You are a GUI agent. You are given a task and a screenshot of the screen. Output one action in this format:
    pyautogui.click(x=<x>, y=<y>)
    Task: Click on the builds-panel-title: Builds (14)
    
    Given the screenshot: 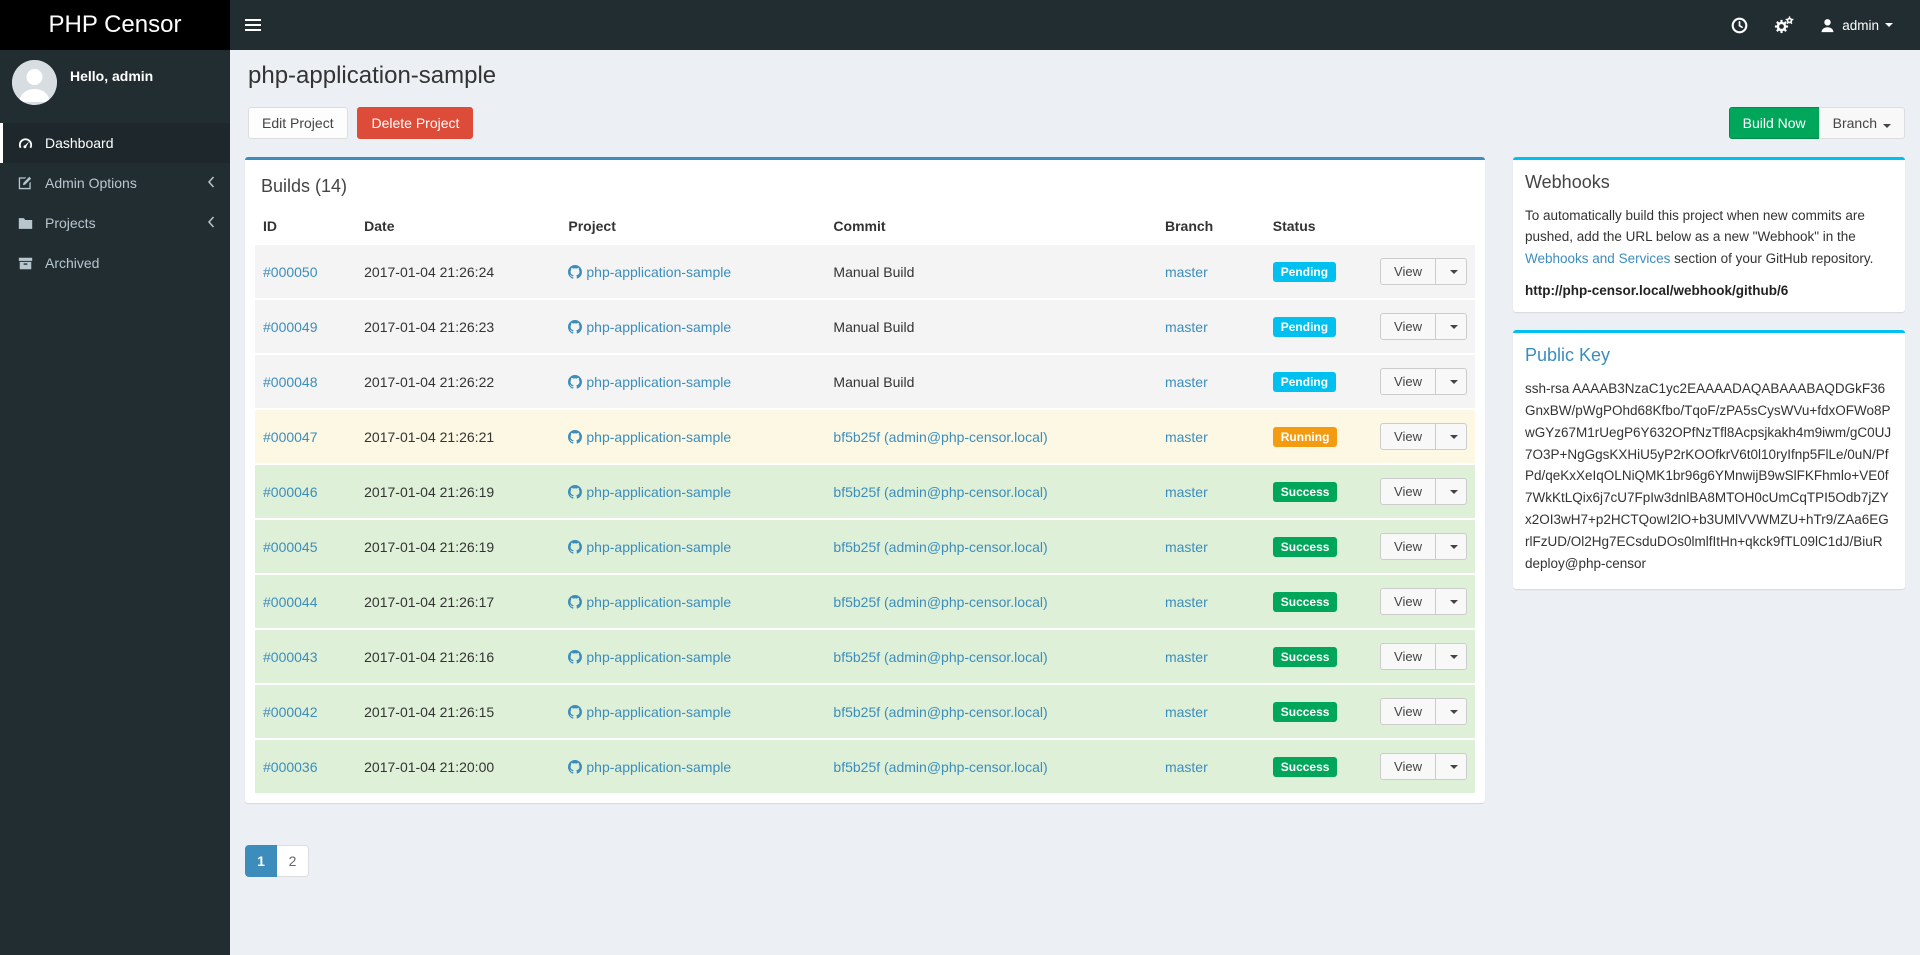 What is the action you would take?
    pyautogui.click(x=304, y=186)
    